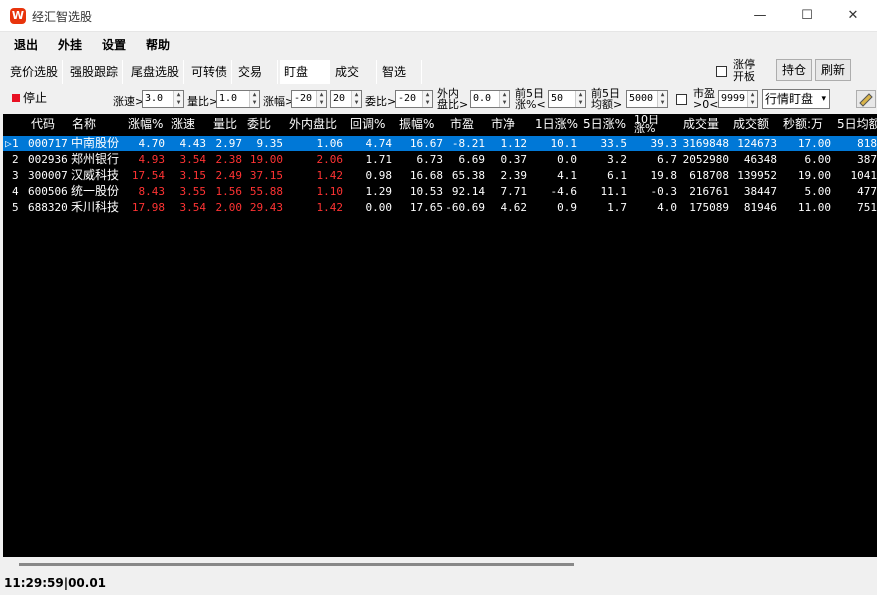 Image resolution: width=877 pixels, height=595 pixels. I want to click on col-code: 代码, so click(43, 124).